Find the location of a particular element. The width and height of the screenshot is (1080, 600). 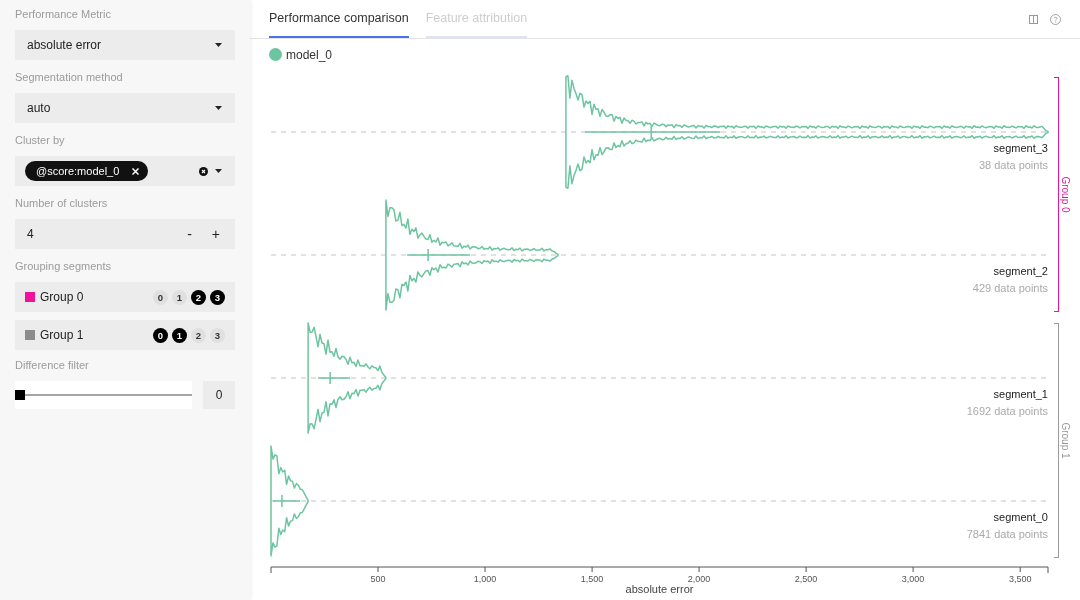

legend-label: model_0 is located at coordinates (309, 55).